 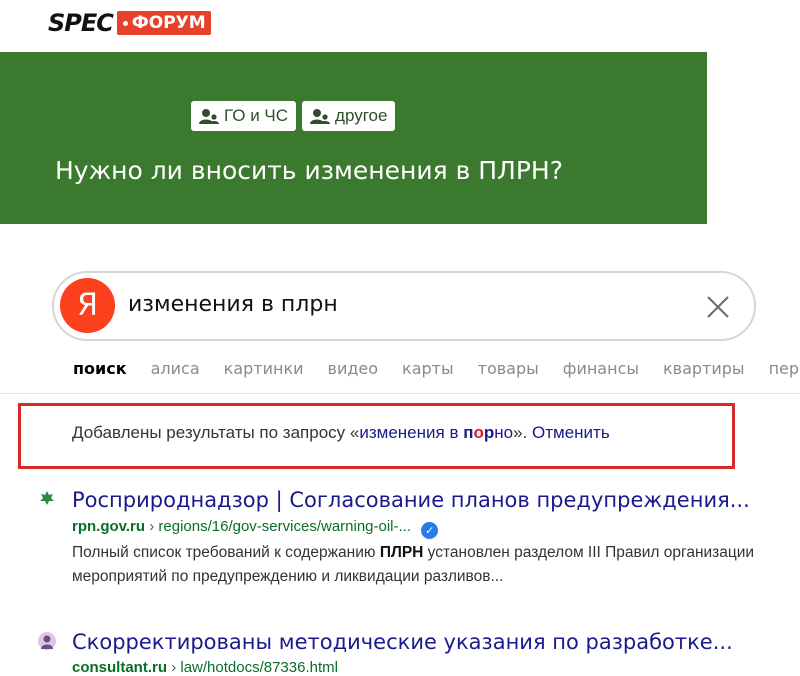 What do you see at coordinates (430, 530) in the screenshot?
I see `verified-check-icon: ✓` at bounding box center [430, 530].